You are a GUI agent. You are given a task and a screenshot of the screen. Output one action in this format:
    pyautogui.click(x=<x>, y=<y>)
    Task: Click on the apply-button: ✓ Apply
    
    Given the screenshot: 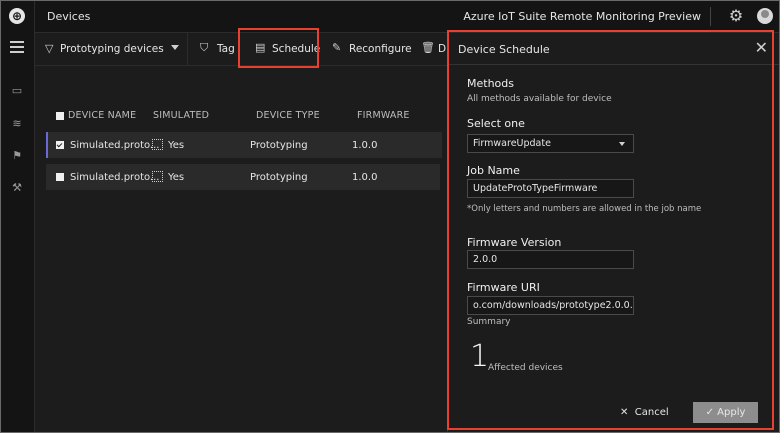 What is the action you would take?
    pyautogui.click(x=725, y=412)
    